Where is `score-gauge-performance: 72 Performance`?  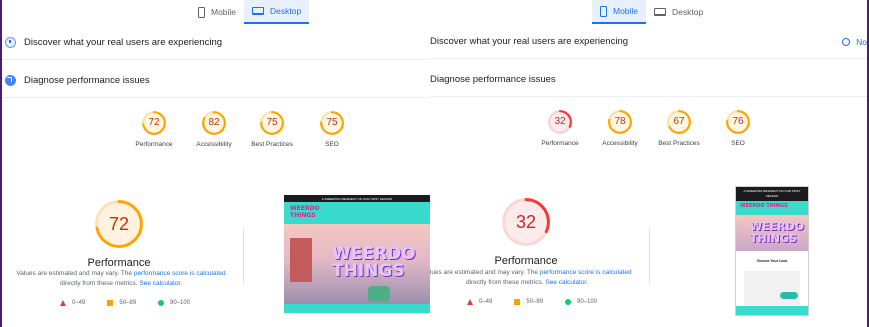 score-gauge-performance: 72 Performance is located at coordinates (154, 129).